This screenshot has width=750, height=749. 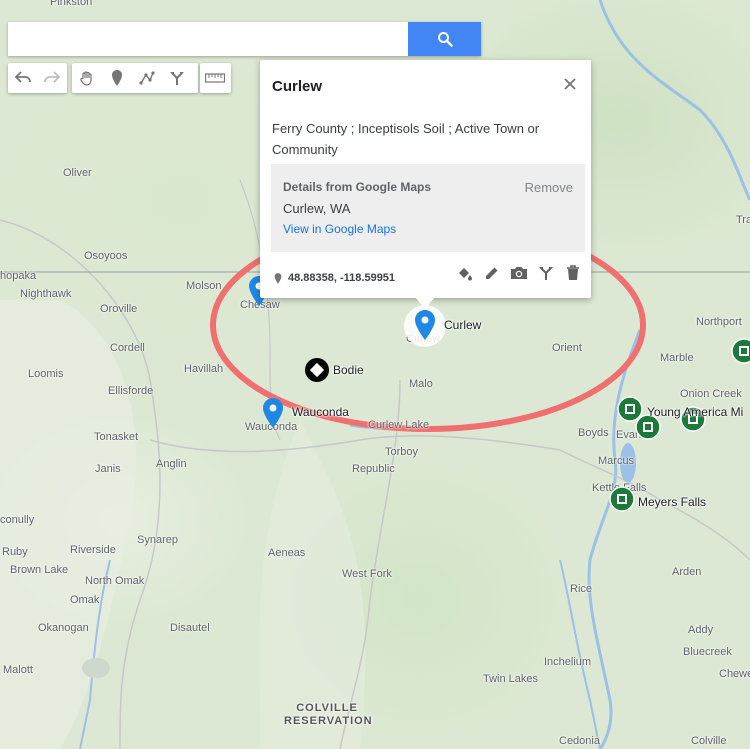 What do you see at coordinates (421, 384) in the screenshot?
I see `place-label: Malo` at bounding box center [421, 384].